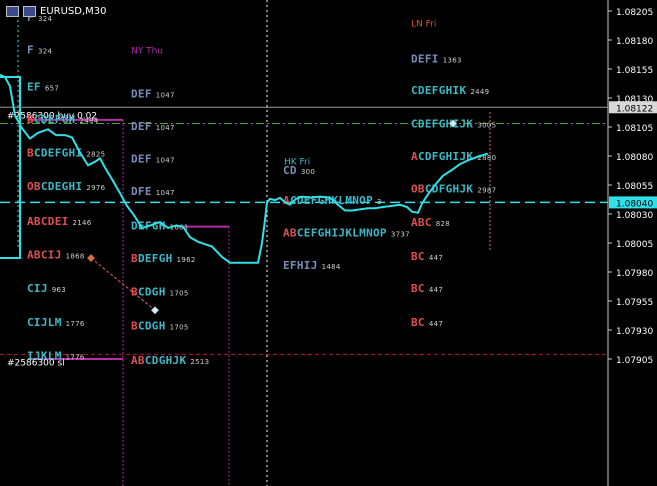 Image resolution: width=657 pixels, height=486 pixels. What do you see at coordinates (55, 119) in the screenshot?
I see `tpo-row-letters: CDEFGH` at bounding box center [55, 119].